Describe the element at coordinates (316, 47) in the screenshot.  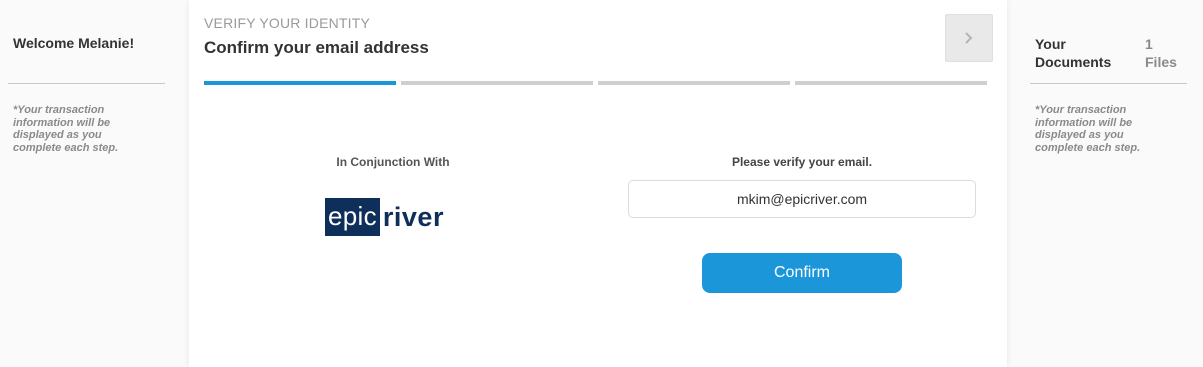
I see `step-title: Confirm your email address` at that location.